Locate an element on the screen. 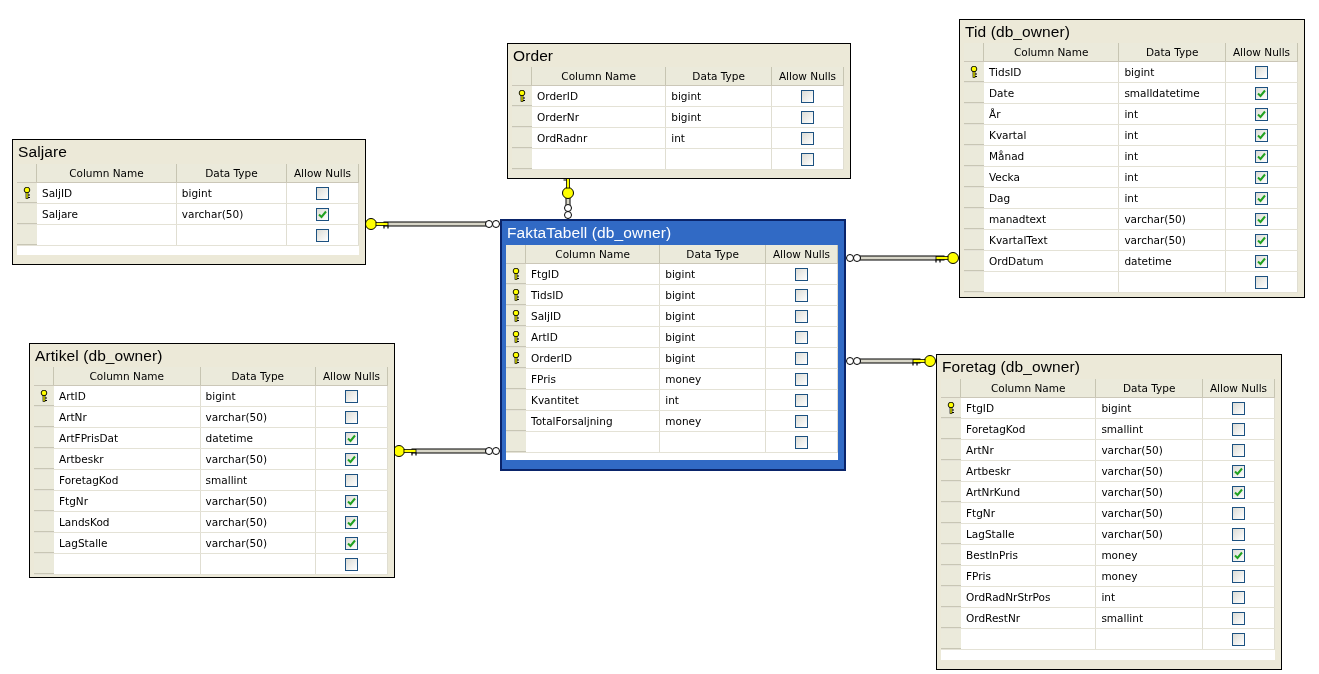  table-cell: money is located at coordinates (713, 421).